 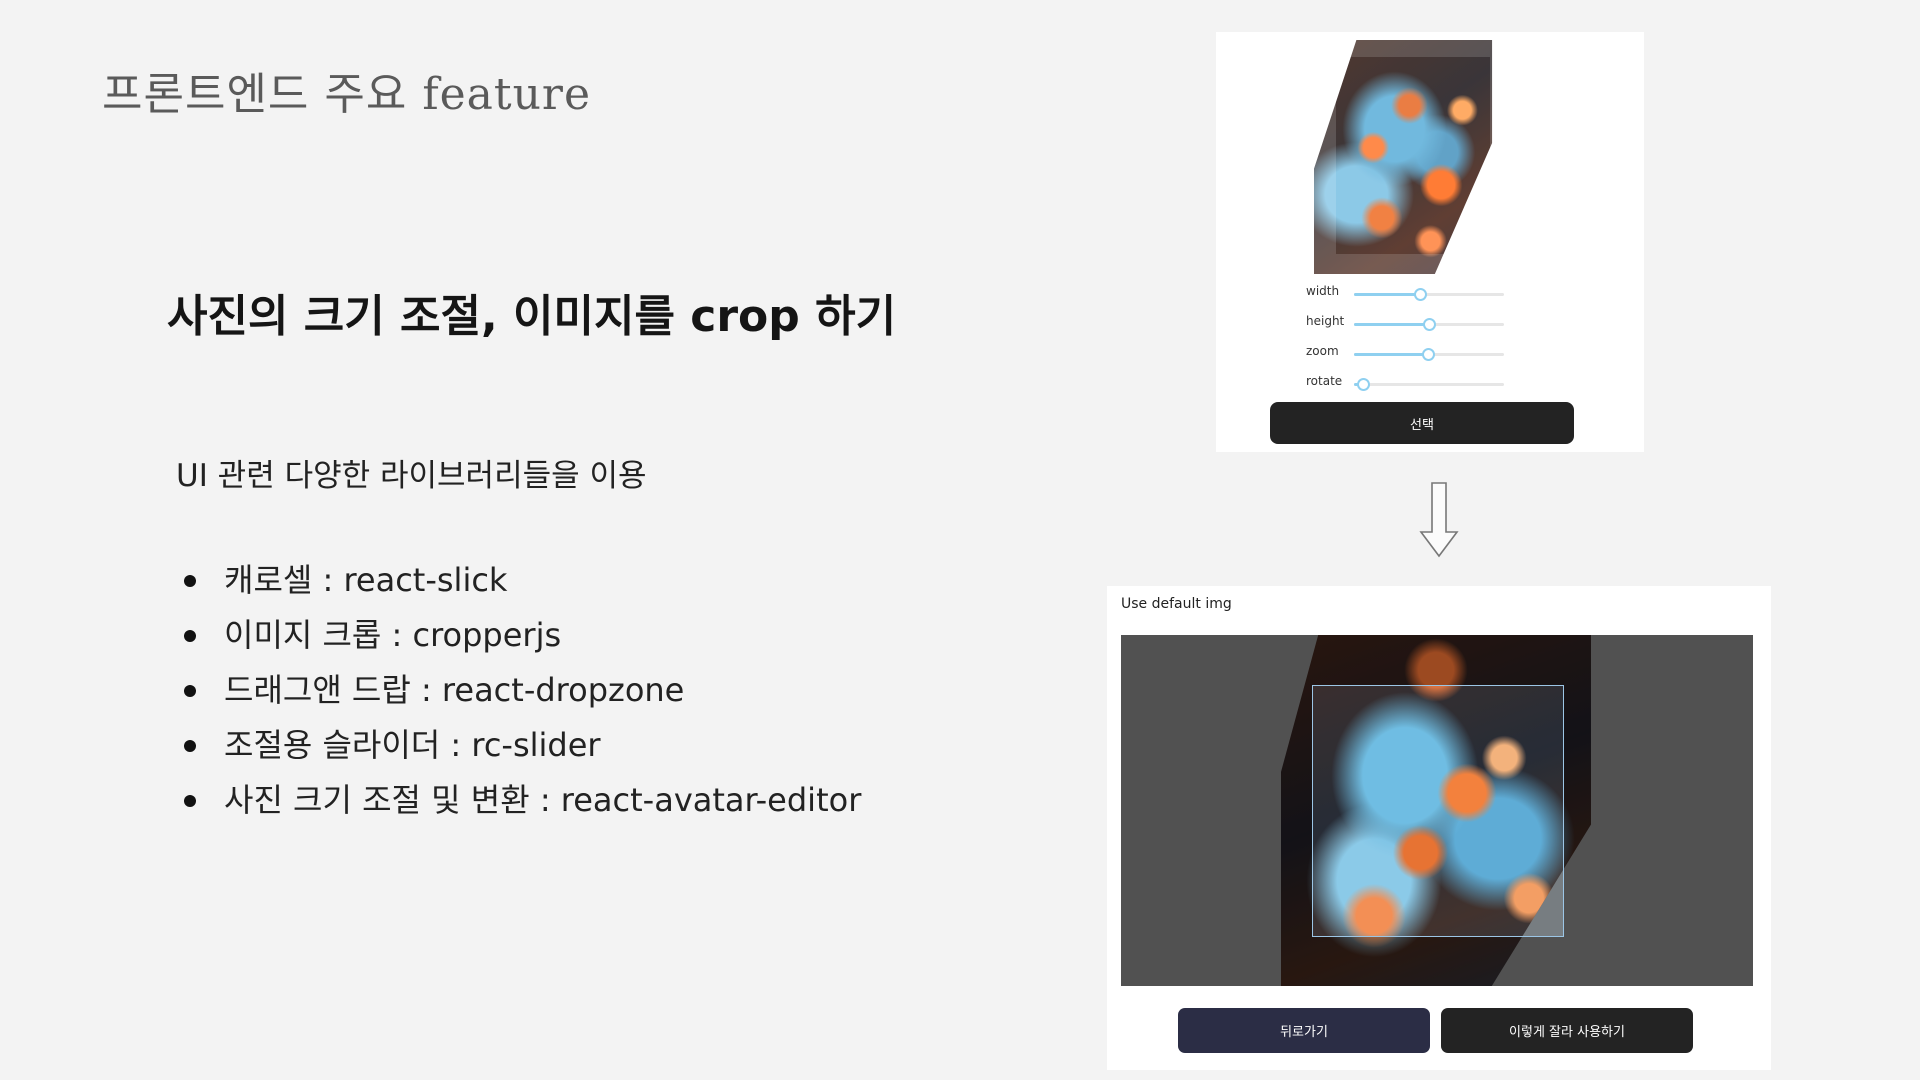 What do you see at coordinates (1422, 423) in the screenshot?
I see `select-button: 선택` at bounding box center [1422, 423].